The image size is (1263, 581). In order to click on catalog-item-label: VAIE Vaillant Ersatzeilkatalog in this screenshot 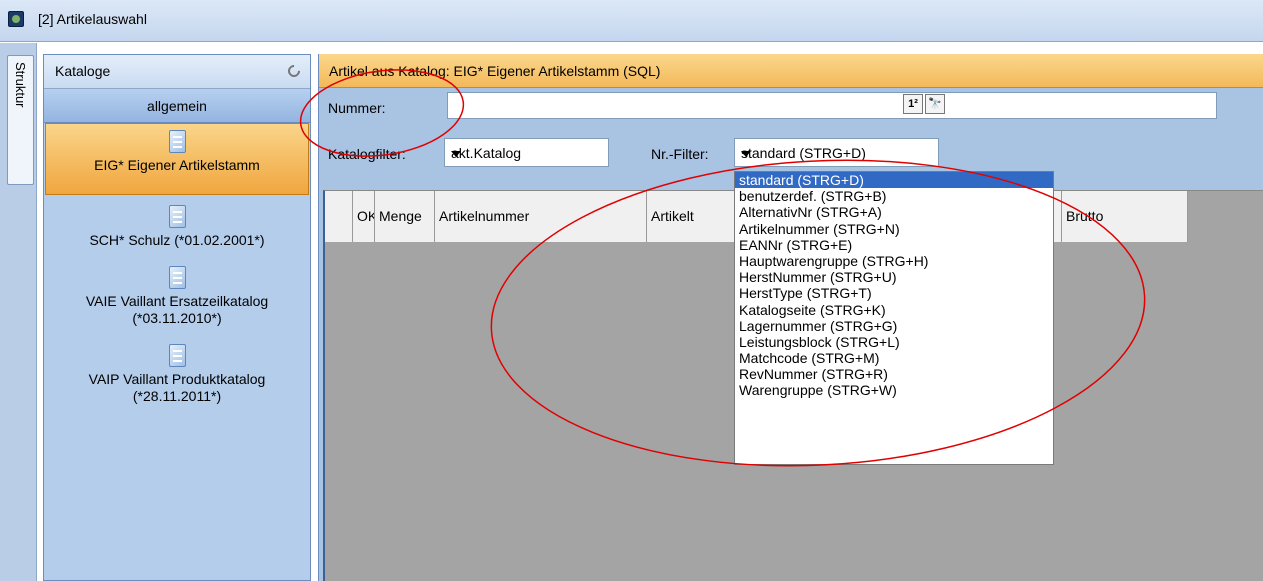, I will do `click(177, 301)`.